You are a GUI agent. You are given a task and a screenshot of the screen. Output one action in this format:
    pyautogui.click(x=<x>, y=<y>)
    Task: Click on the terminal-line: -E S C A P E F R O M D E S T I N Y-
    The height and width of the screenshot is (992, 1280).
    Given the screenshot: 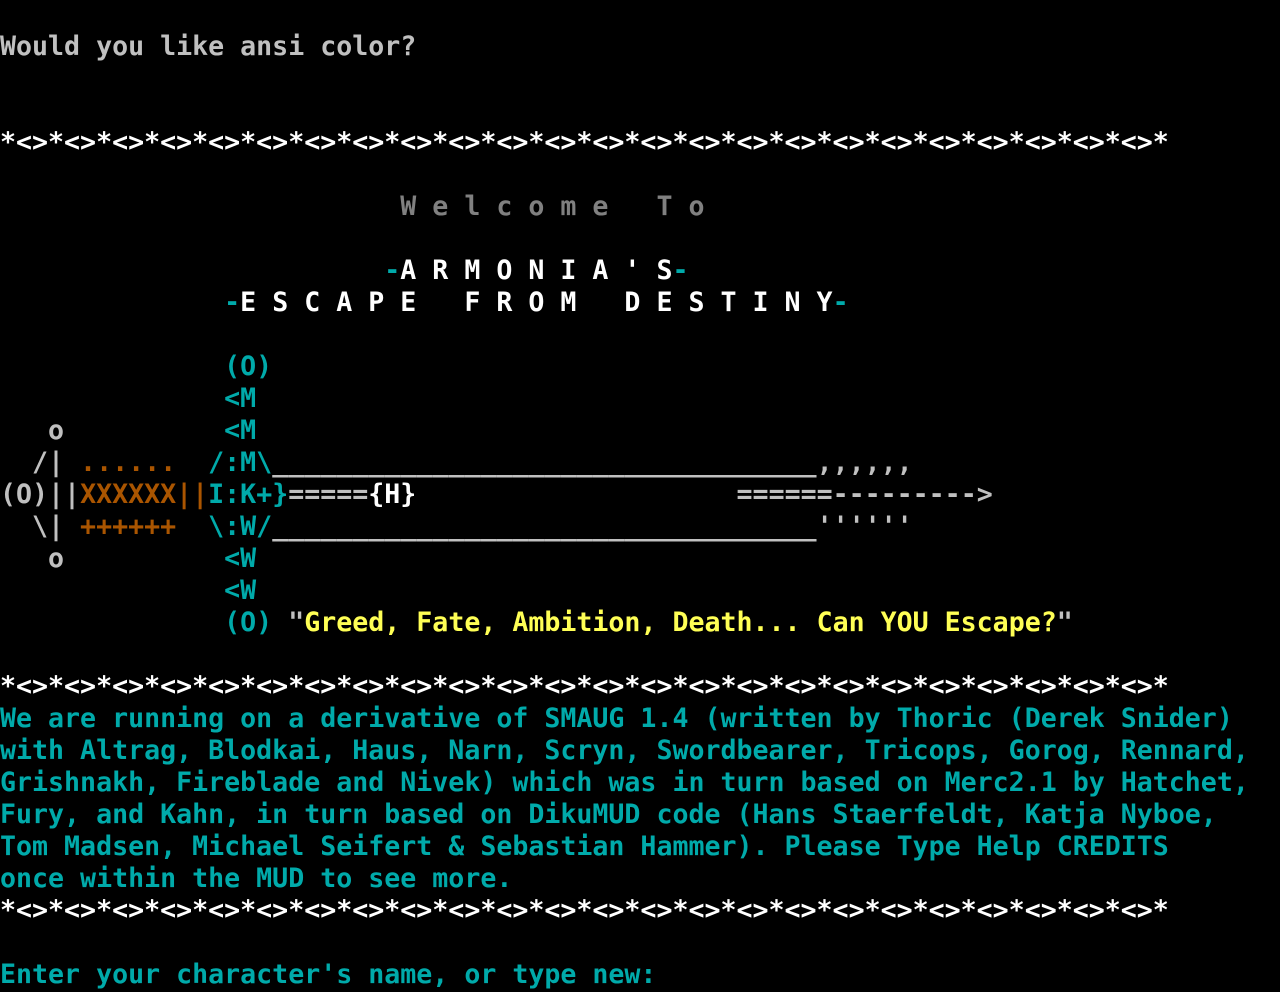 What is the action you would take?
    pyautogui.click(x=640, y=303)
    